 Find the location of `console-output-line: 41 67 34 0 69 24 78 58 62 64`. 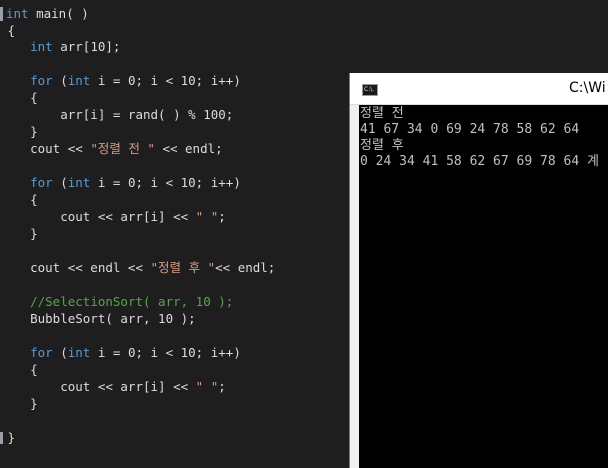

console-output-line: 41 67 34 0 69 24 78 58 62 64 is located at coordinates (470, 129).